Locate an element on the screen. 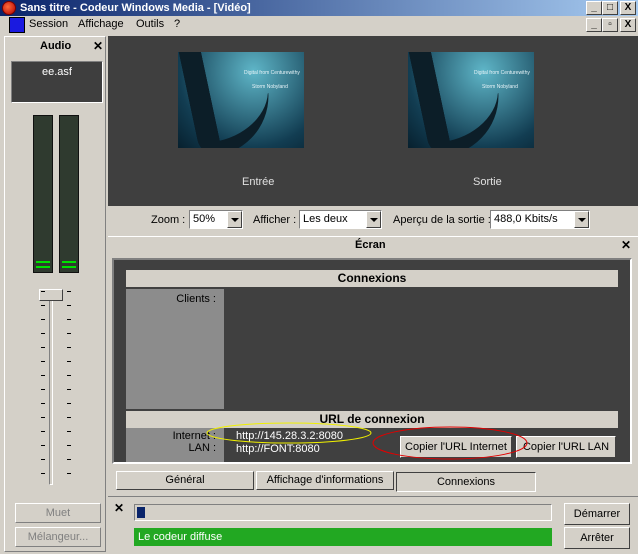 This screenshot has width=638, height=554. document-icon is located at coordinates (17, 25).